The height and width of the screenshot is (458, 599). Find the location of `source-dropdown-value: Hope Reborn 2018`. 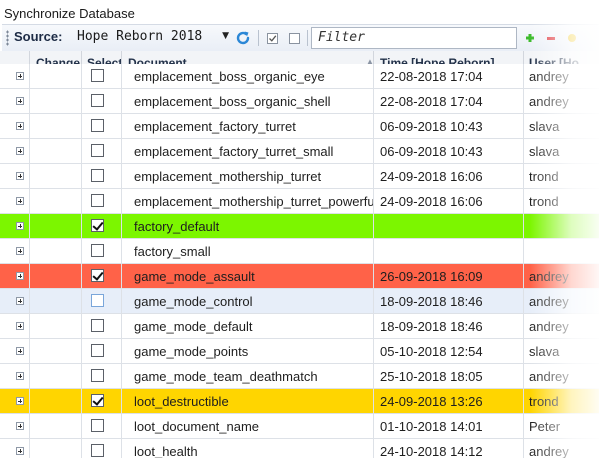

source-dropdown-value: Hope Reborn 2018 is located at coordinates (140, 36).